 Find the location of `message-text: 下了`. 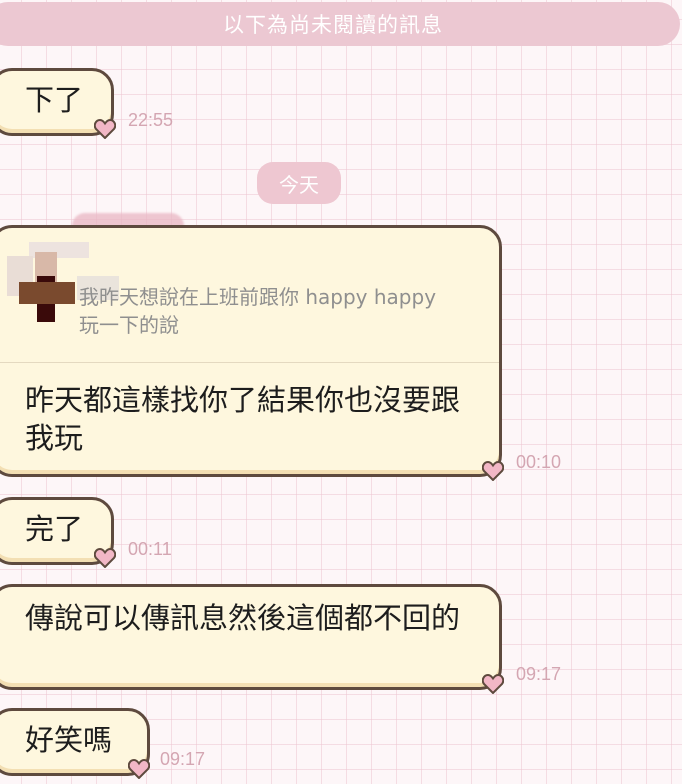

message-text: 下了 is located at coordinates (54, 100).